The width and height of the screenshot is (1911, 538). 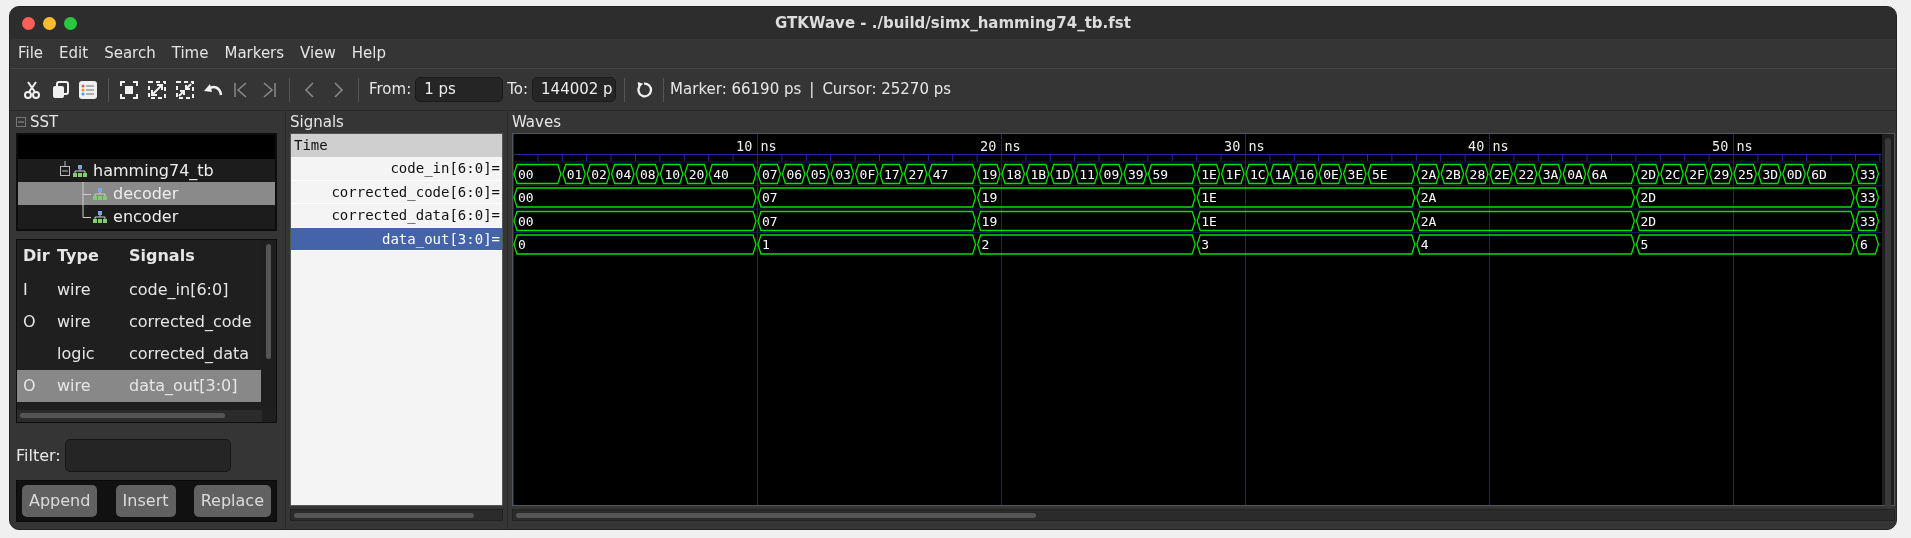 I want to click on menu-item: Markers, so click(x=254, y=53).